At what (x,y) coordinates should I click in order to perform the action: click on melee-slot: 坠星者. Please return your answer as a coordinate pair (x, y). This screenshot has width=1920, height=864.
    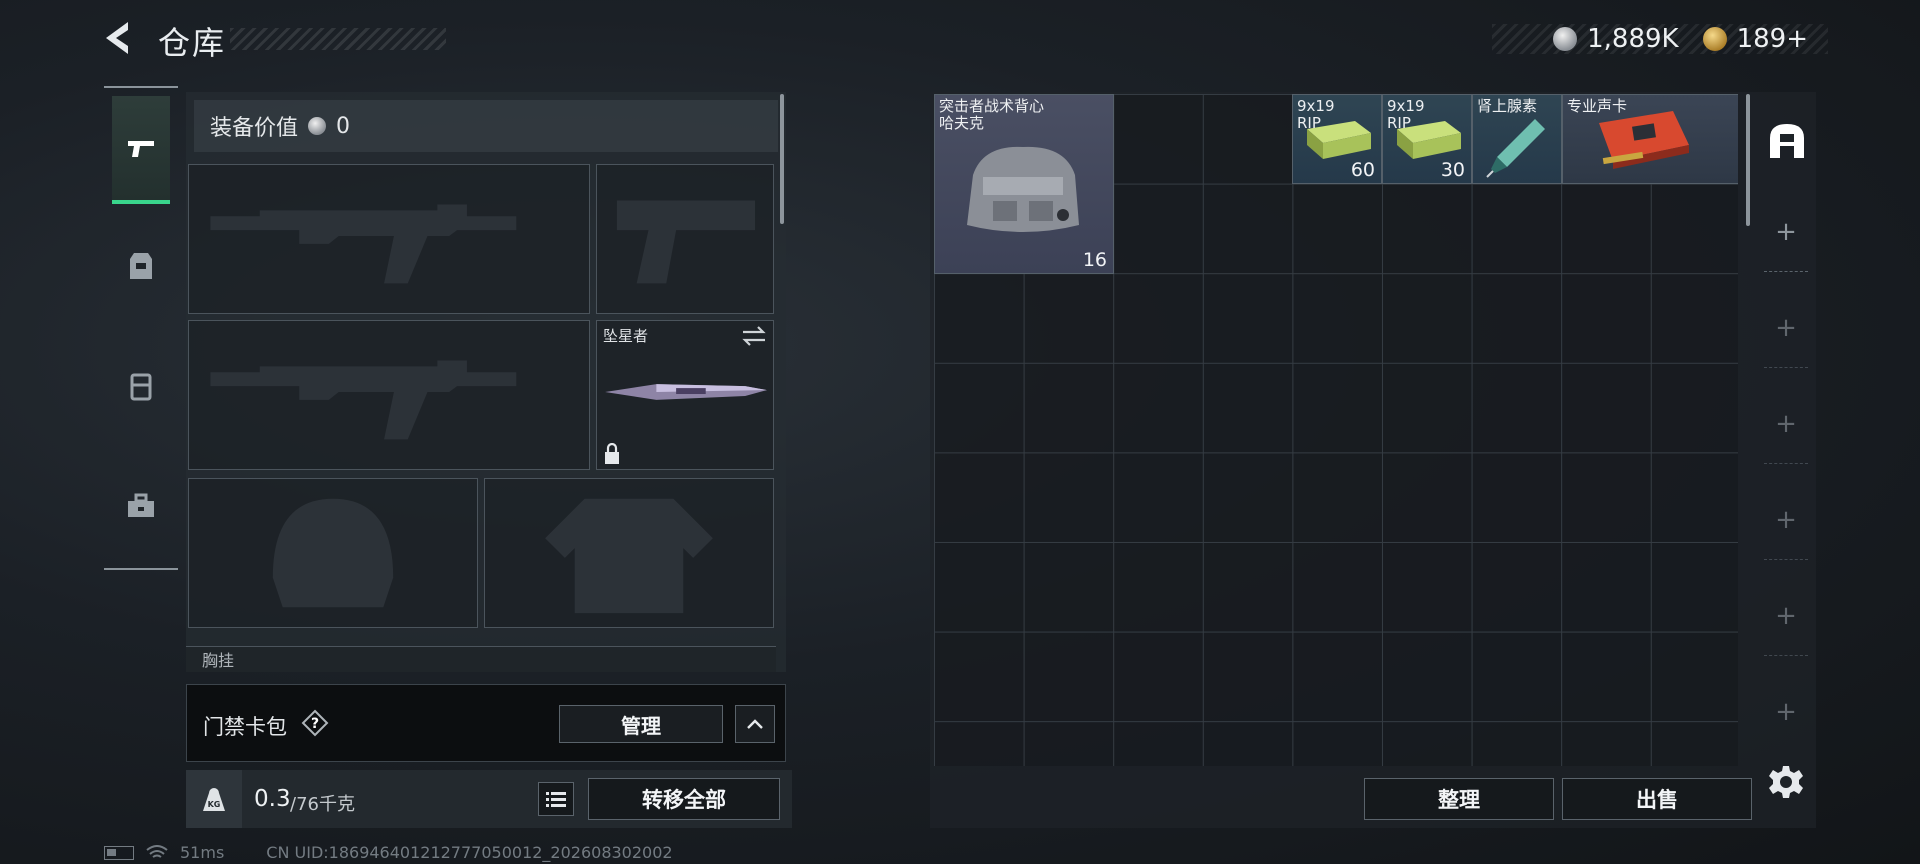
    Looking at the image, I should click on (685, 395).